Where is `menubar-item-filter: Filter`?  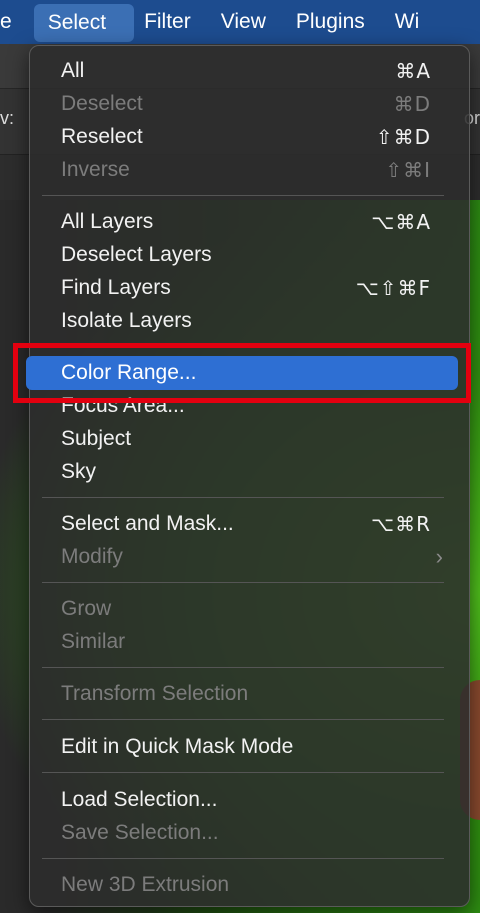 menubar-item-filter: Filter is located at coordinates (172, 22).